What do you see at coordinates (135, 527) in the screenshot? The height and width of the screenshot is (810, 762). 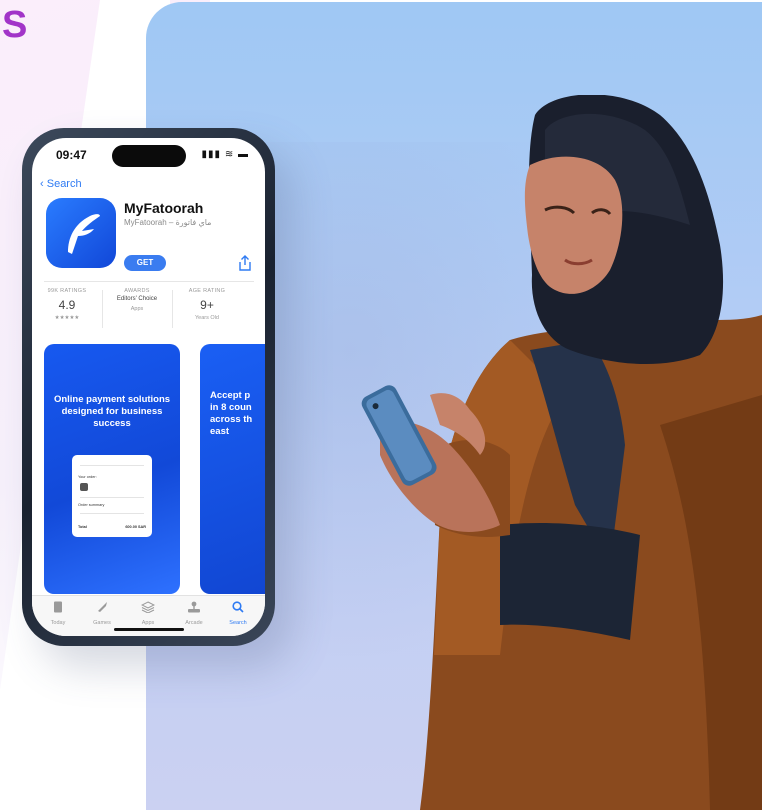 I see `receipt-total-value: 600.00 SAR` at bounding box center [135, 527].